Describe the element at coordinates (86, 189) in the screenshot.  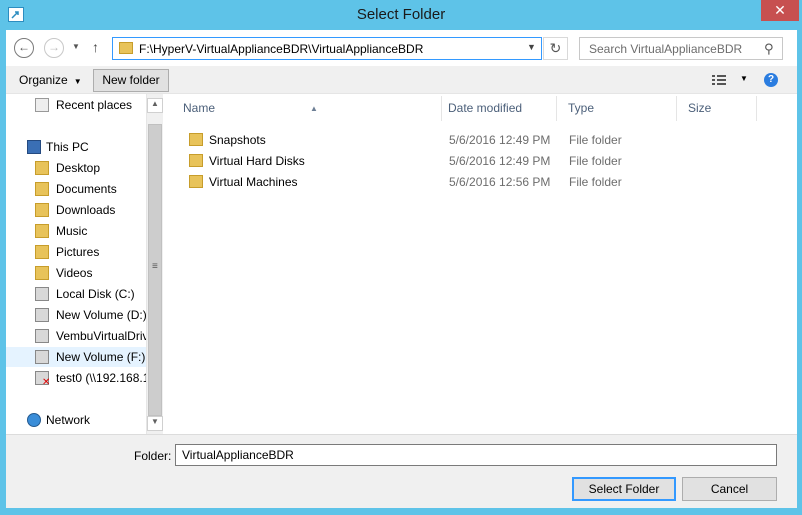
I see `nav-item-label: Documents` at that location.